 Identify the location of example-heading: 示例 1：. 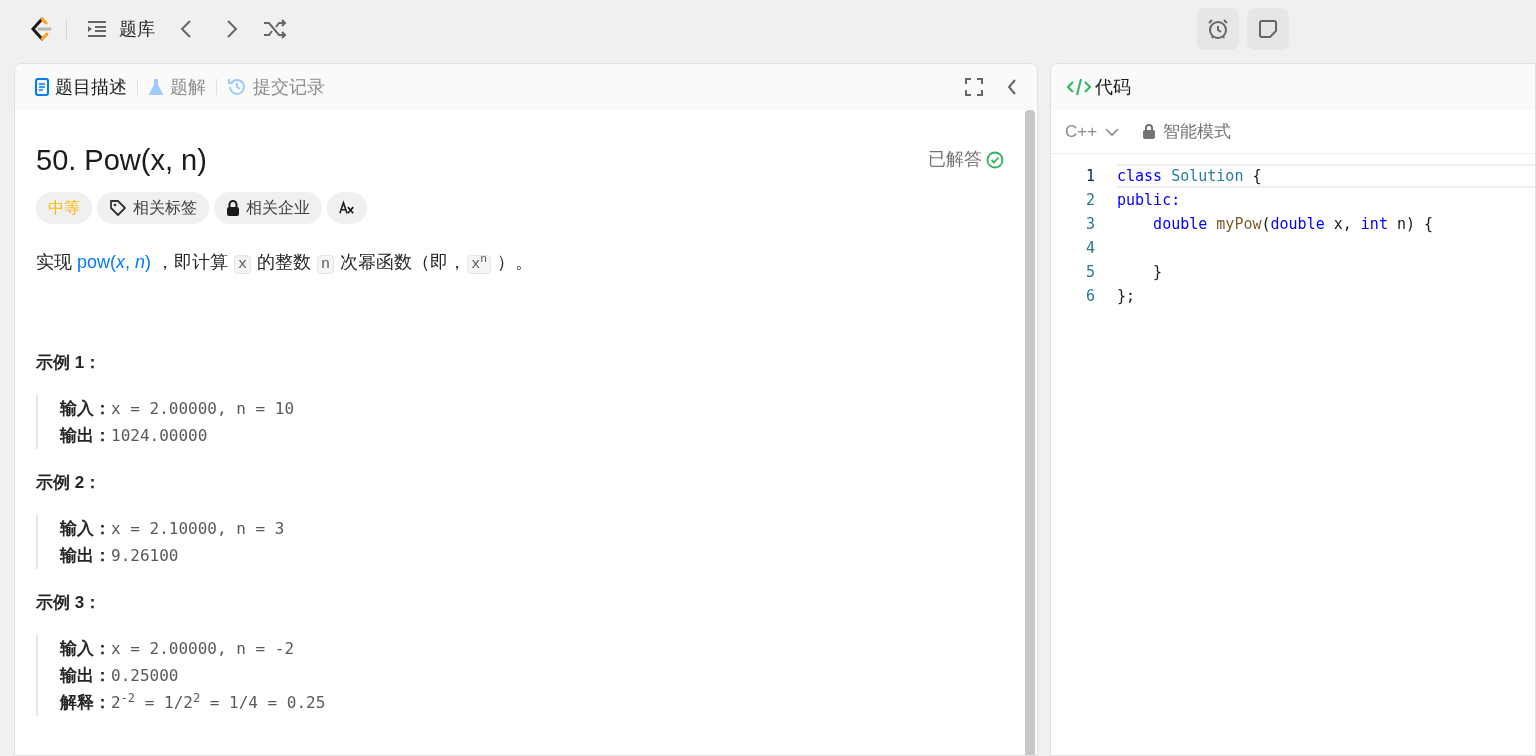
(69, 363).